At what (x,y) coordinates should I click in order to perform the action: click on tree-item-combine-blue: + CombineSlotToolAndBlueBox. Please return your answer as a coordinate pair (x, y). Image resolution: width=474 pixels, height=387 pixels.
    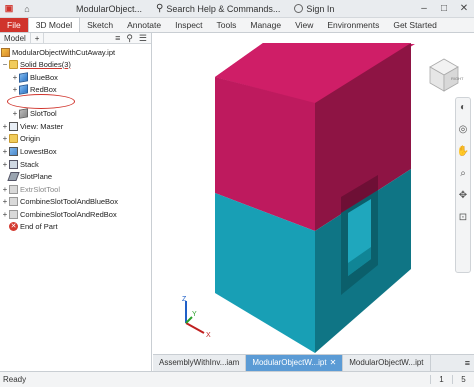
    Looking at the image, I should click on (59, 201).